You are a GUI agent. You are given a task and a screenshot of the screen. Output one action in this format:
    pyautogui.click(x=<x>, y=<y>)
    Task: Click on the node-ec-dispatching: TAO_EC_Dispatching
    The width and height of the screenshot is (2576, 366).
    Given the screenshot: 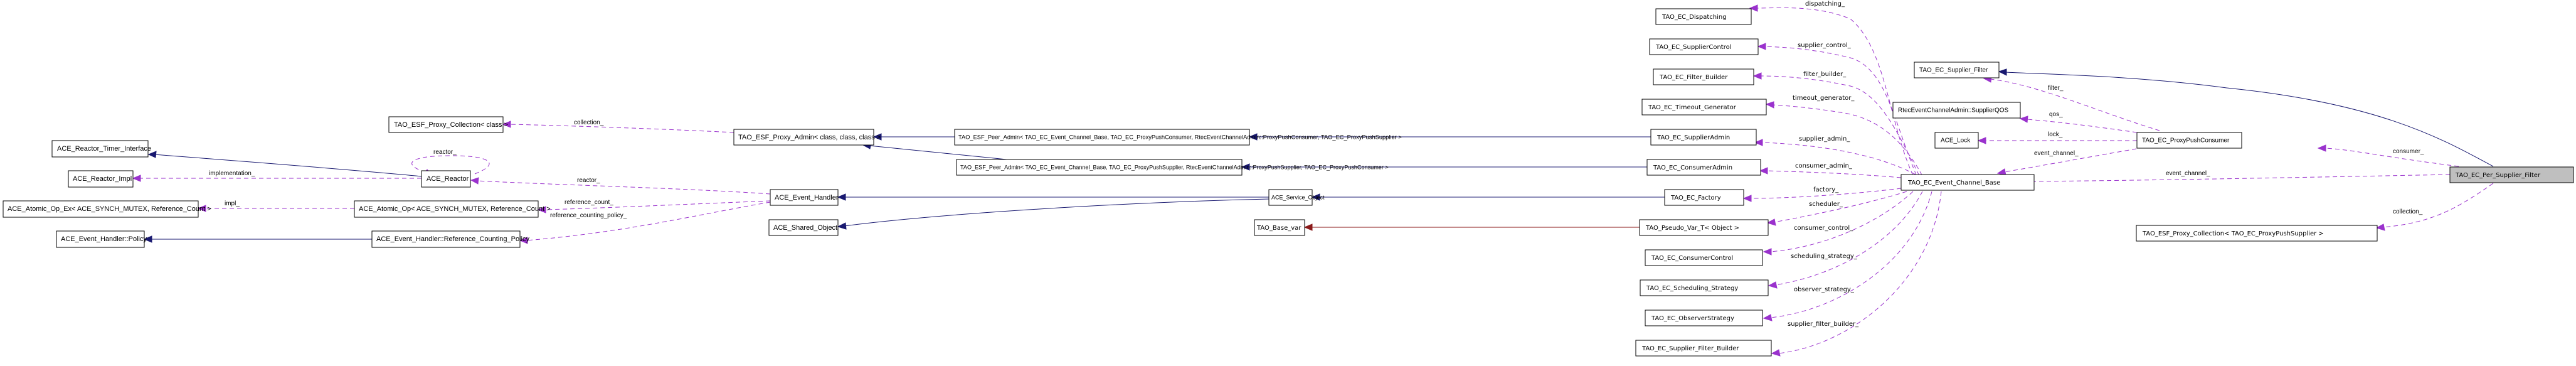 What is the action you would take?
    pyautogui.click(x=1703, y=16)
    